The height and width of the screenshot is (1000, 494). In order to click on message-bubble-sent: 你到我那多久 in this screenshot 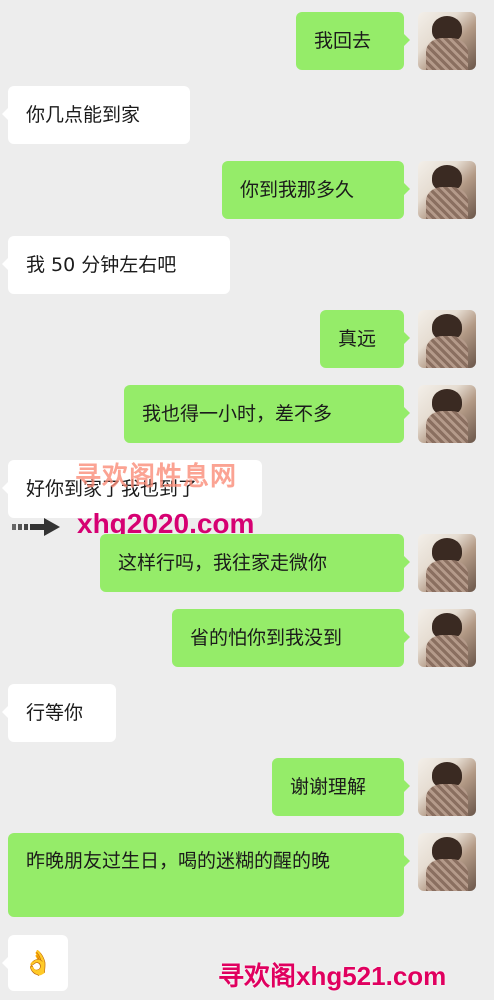, I will do `click(316, 190)`.